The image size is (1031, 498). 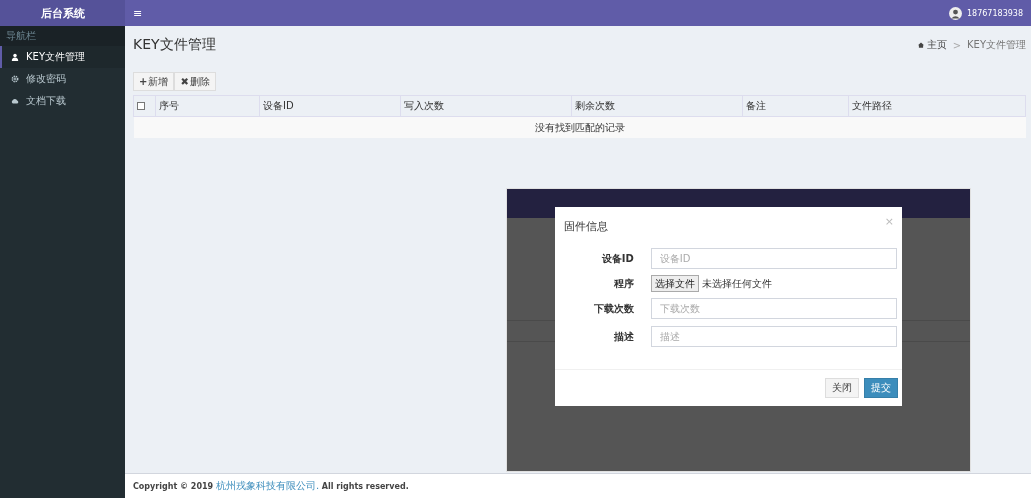 I want to click on field-label: 设备ID, so click(x=617, y=258).